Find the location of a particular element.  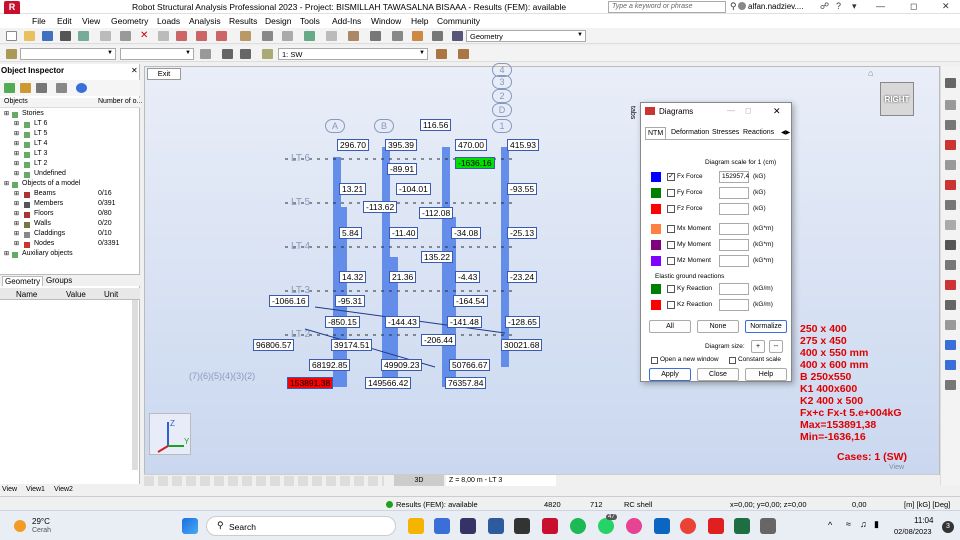

tree-item: ⊞ Objects of a model is located at coordinates (70, 185).